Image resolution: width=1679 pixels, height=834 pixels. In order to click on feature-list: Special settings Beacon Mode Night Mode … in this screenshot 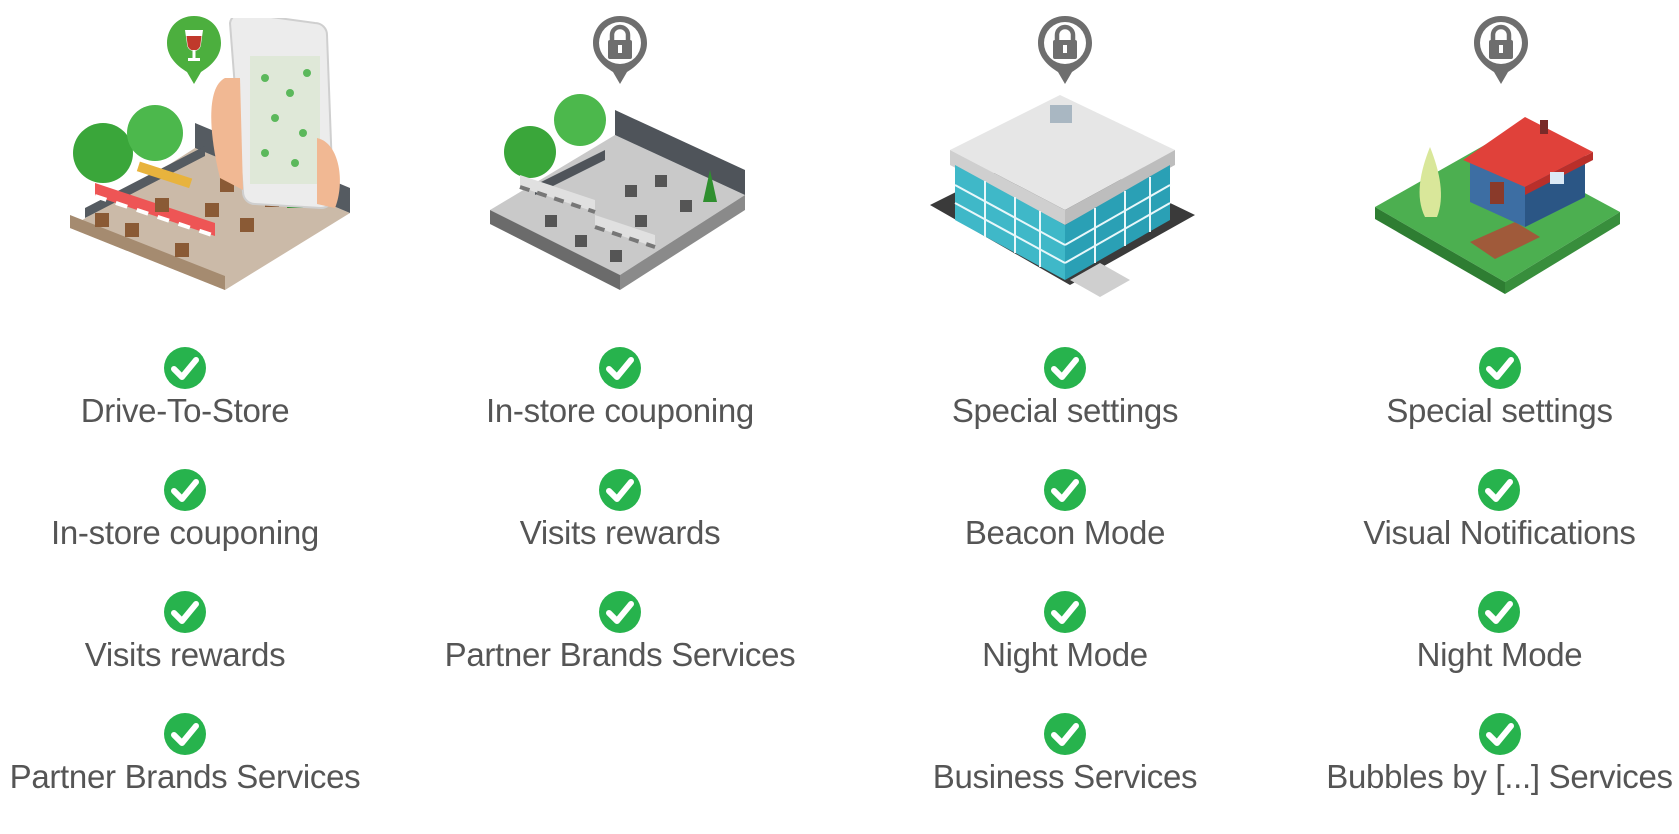, I will do `click(1065, 590)`.